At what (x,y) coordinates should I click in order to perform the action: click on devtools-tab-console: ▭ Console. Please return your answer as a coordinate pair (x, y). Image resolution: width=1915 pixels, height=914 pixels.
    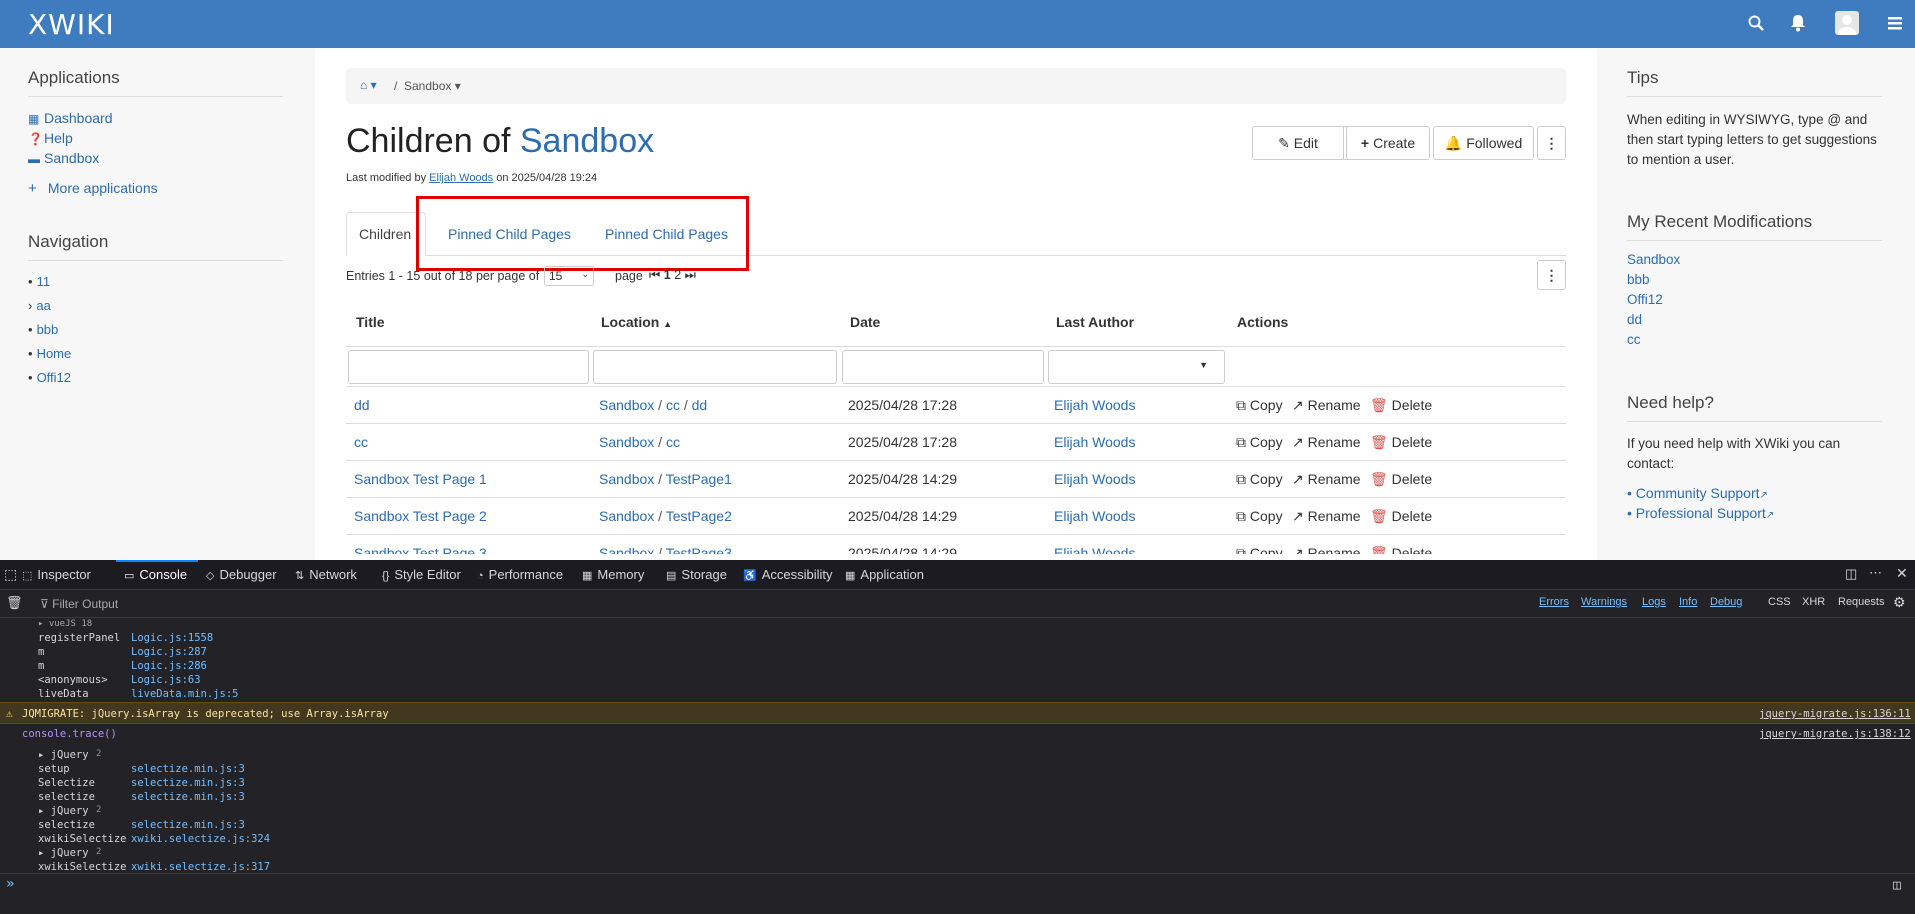
    Looking at the image, I should click on (155, 574).